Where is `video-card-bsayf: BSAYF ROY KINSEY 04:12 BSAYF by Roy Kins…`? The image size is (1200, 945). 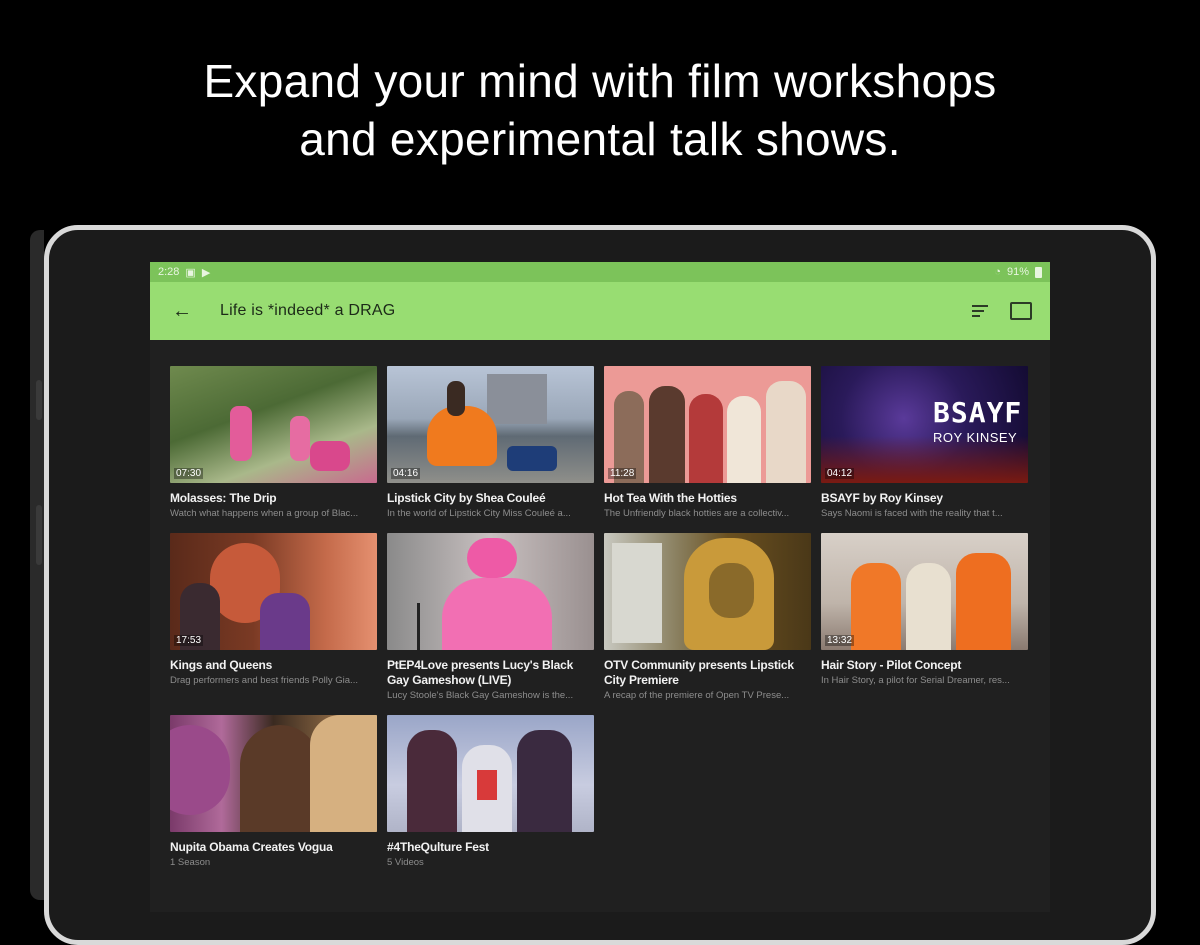 video-card-bsayf: BSAYF ROY KINSEY 04:12 BSAYF by Roy Kins… is located at coordinates (924, 442).